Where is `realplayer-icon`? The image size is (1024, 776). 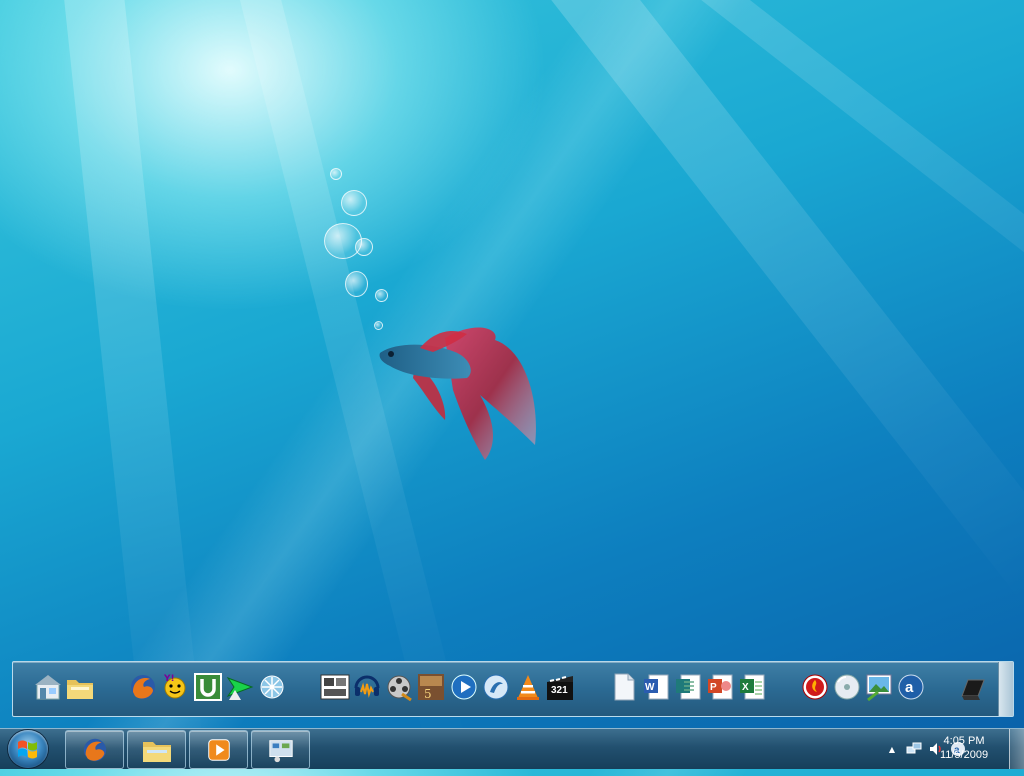 realplayer-icon is located at coordinates (496, 687).